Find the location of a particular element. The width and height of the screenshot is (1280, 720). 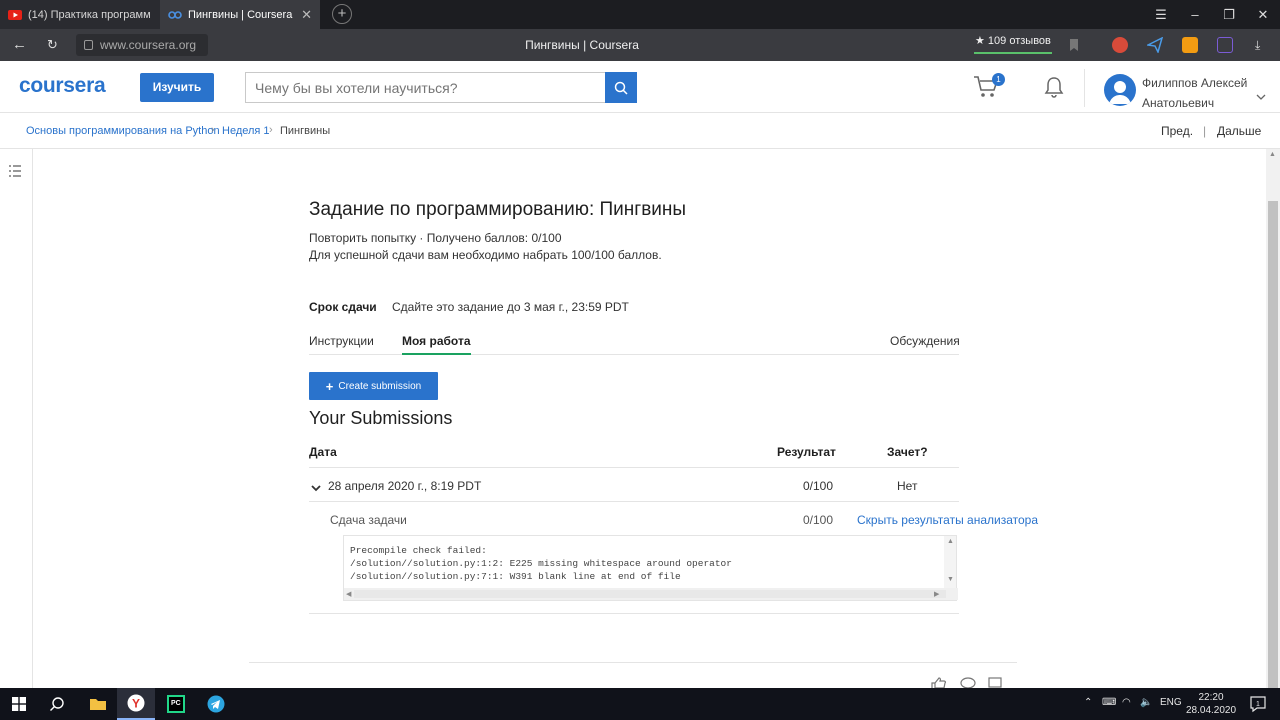

restore-icon: ❐ is located at coordinates (1229, 15).